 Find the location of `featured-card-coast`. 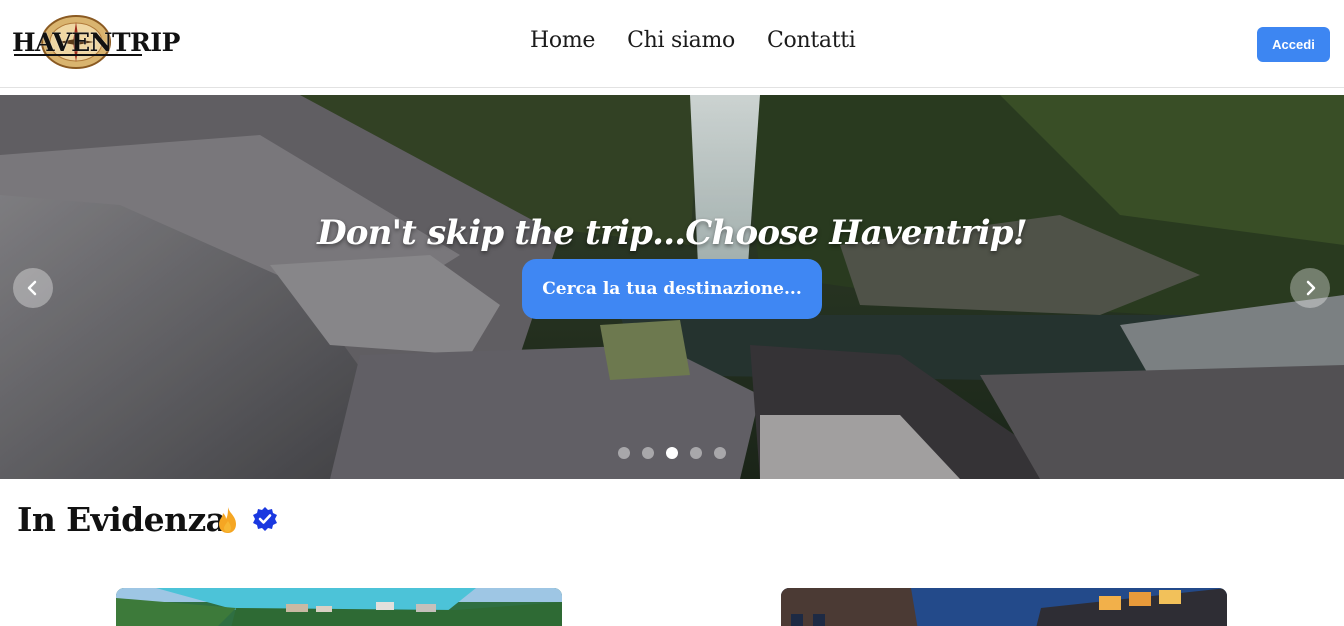

featured-card-coast is located at coordinates (339, 607).